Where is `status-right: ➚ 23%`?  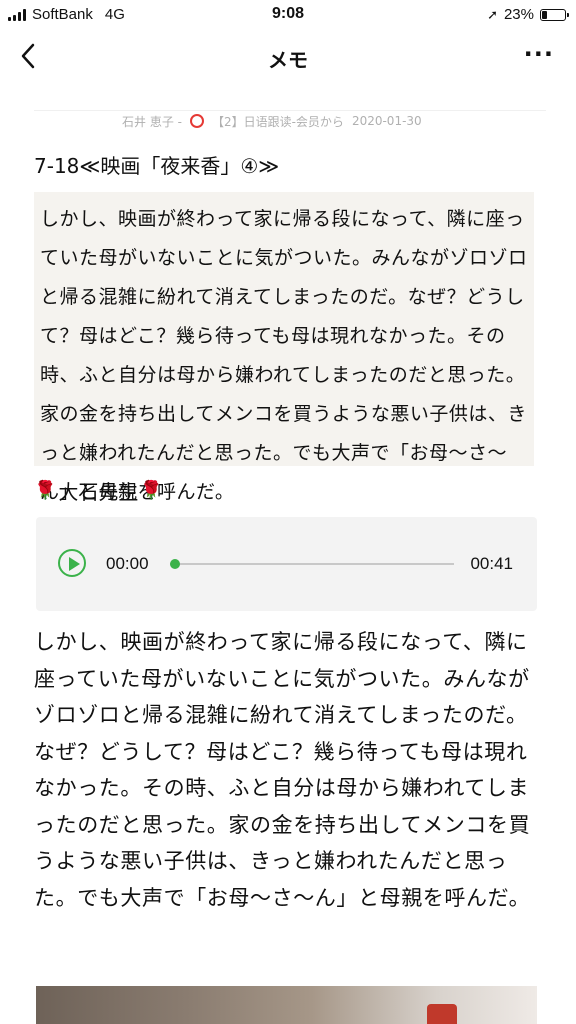
status-right: ➚ 23% is located at coordinates (528, 14).